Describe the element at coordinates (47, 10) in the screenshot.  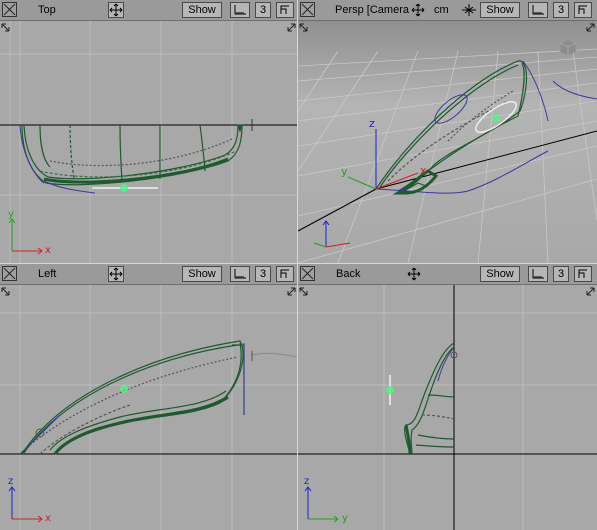
I see `viewport-title: Top` at that location.